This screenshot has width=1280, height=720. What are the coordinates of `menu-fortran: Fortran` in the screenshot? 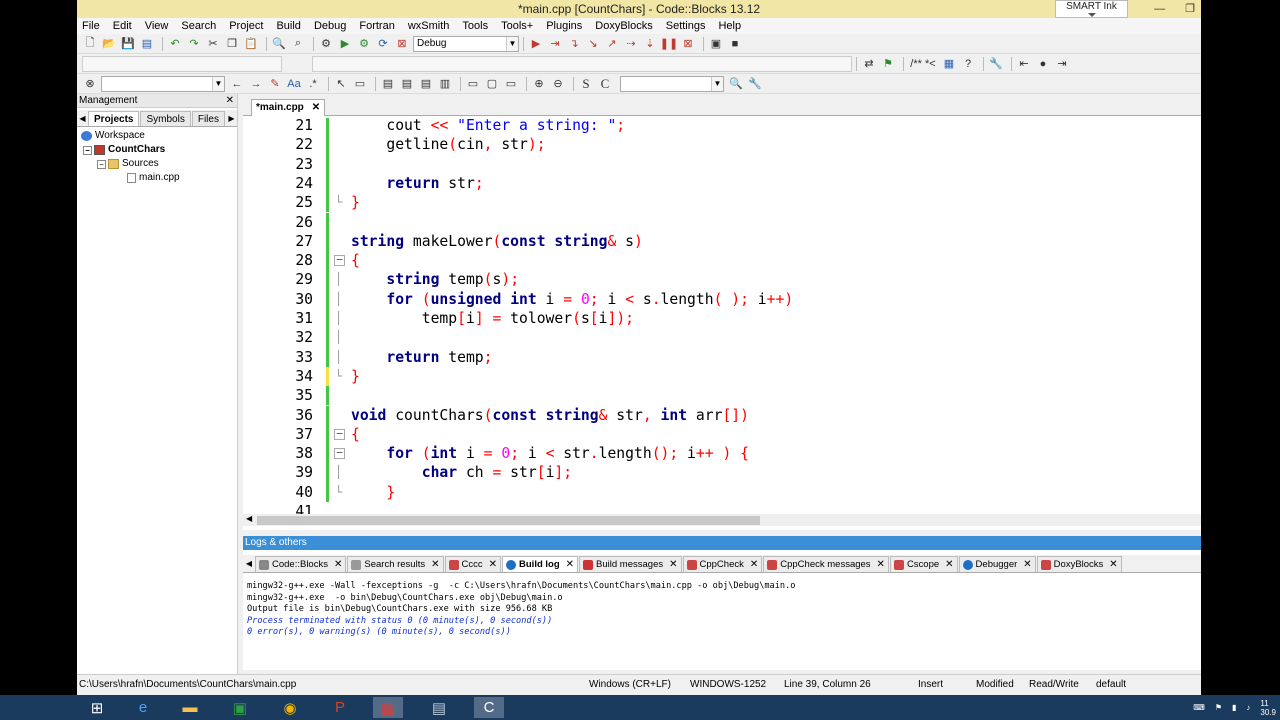 It's located at (376, 26).